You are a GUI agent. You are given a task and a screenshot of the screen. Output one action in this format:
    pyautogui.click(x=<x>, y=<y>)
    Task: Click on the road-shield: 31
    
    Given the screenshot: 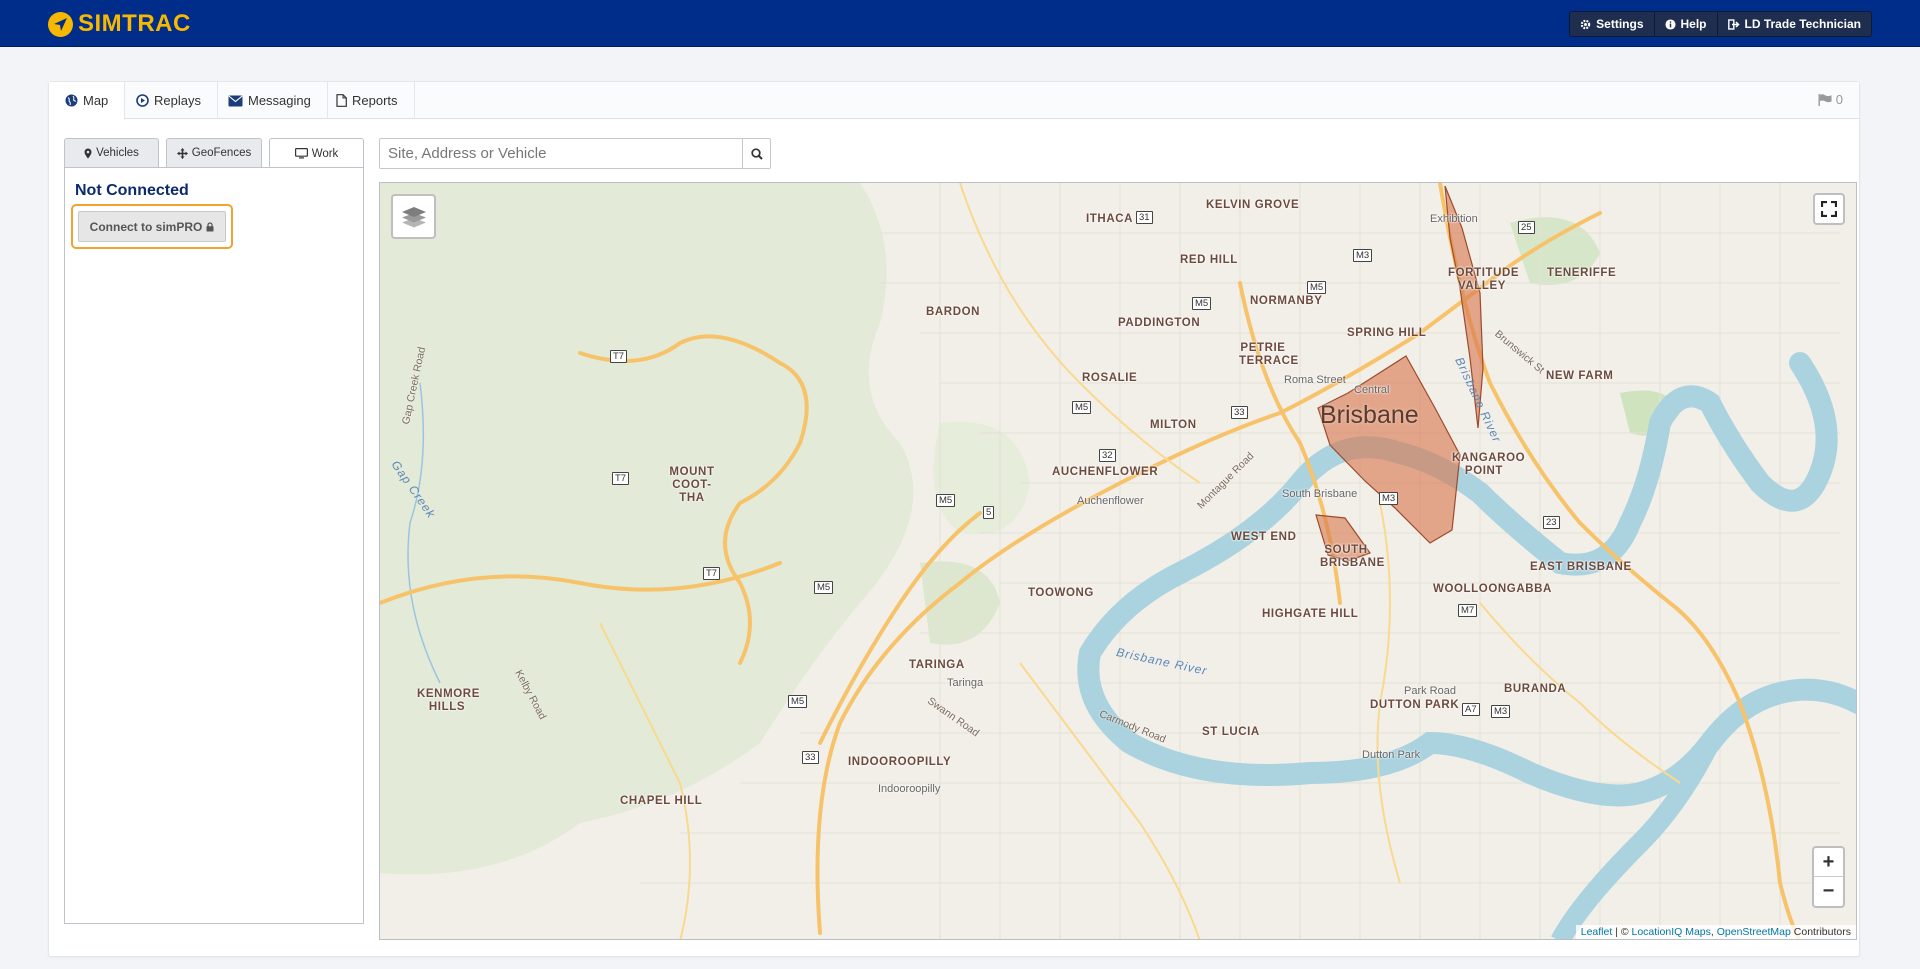 What is the action you would take?
    pyautogui.click(x=1144, y=217)
    